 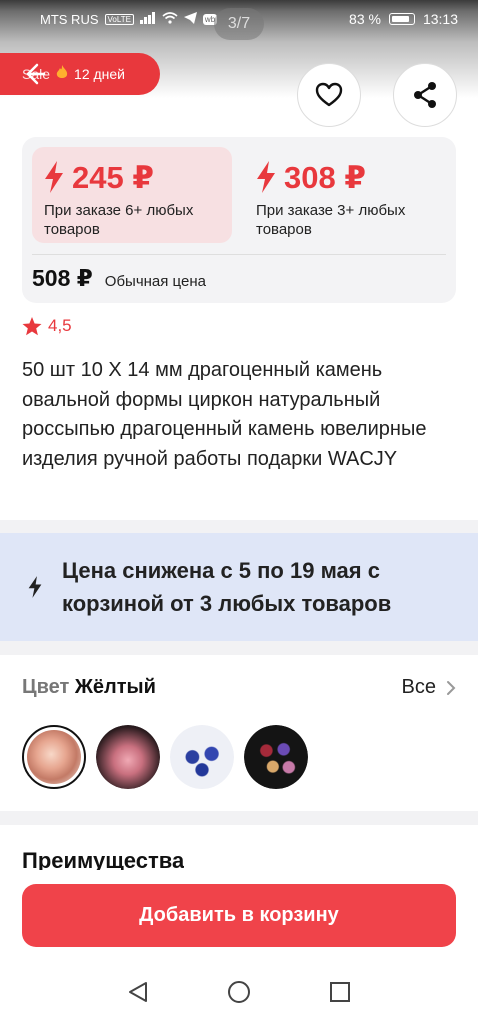 What do you see at coordinates (325, 177) in the screenshot?
I see `tier-price: 308 ₽` at bounding box center [325, 177].